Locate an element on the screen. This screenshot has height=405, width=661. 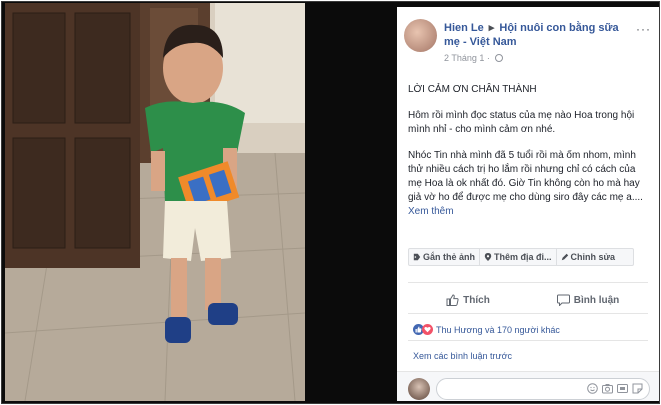
comment-composer is located at coordinates (528, 386).